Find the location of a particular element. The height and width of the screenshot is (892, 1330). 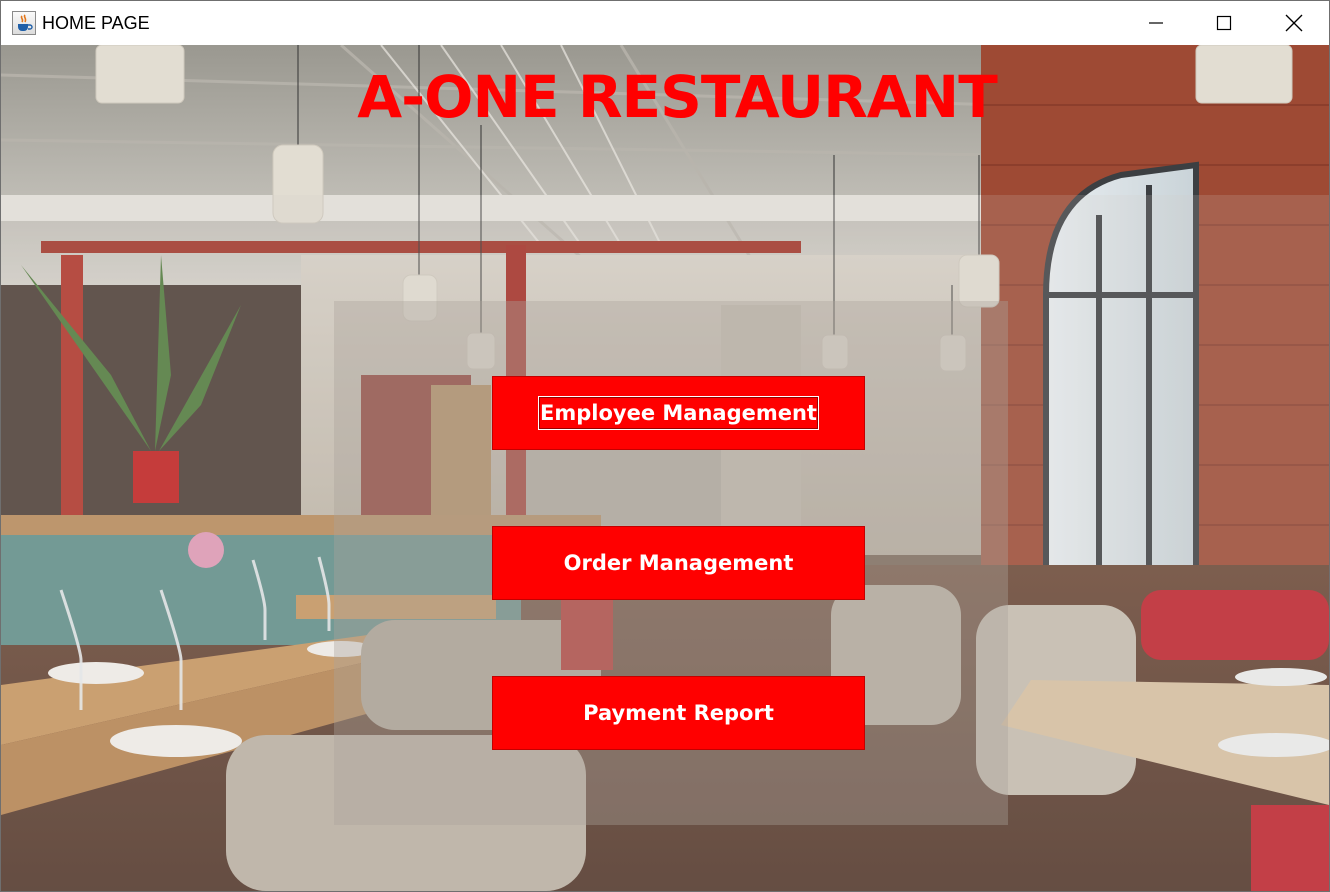

employee-management-button: Employee Management is located at coordinates (678, 413).